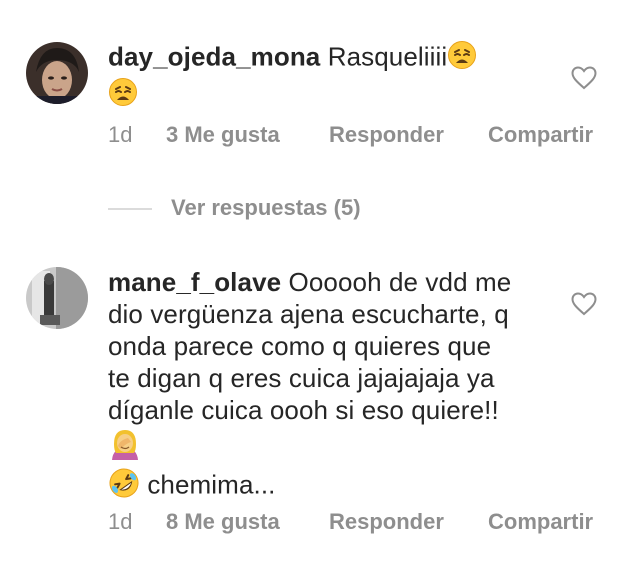  I want to click on comment-body: Rasqueliiii, so click(387, 56).